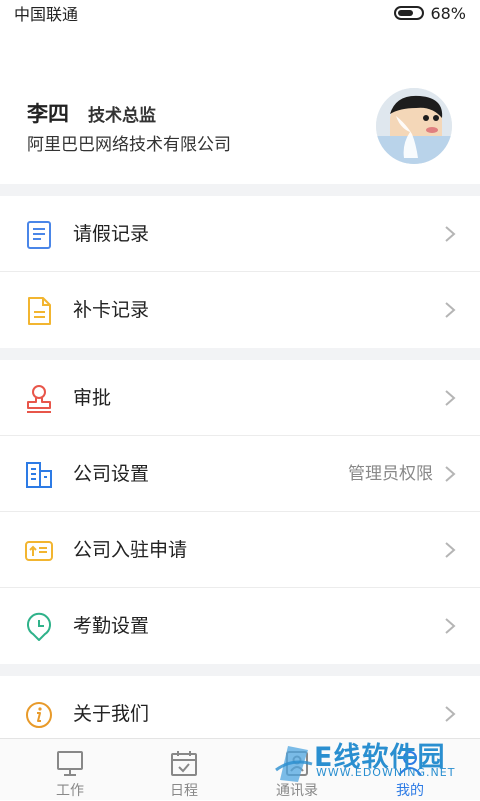 The width and height of the screenshot is (480, 801). I want to click on carrier-label: 中国联通, so click(46, 14).